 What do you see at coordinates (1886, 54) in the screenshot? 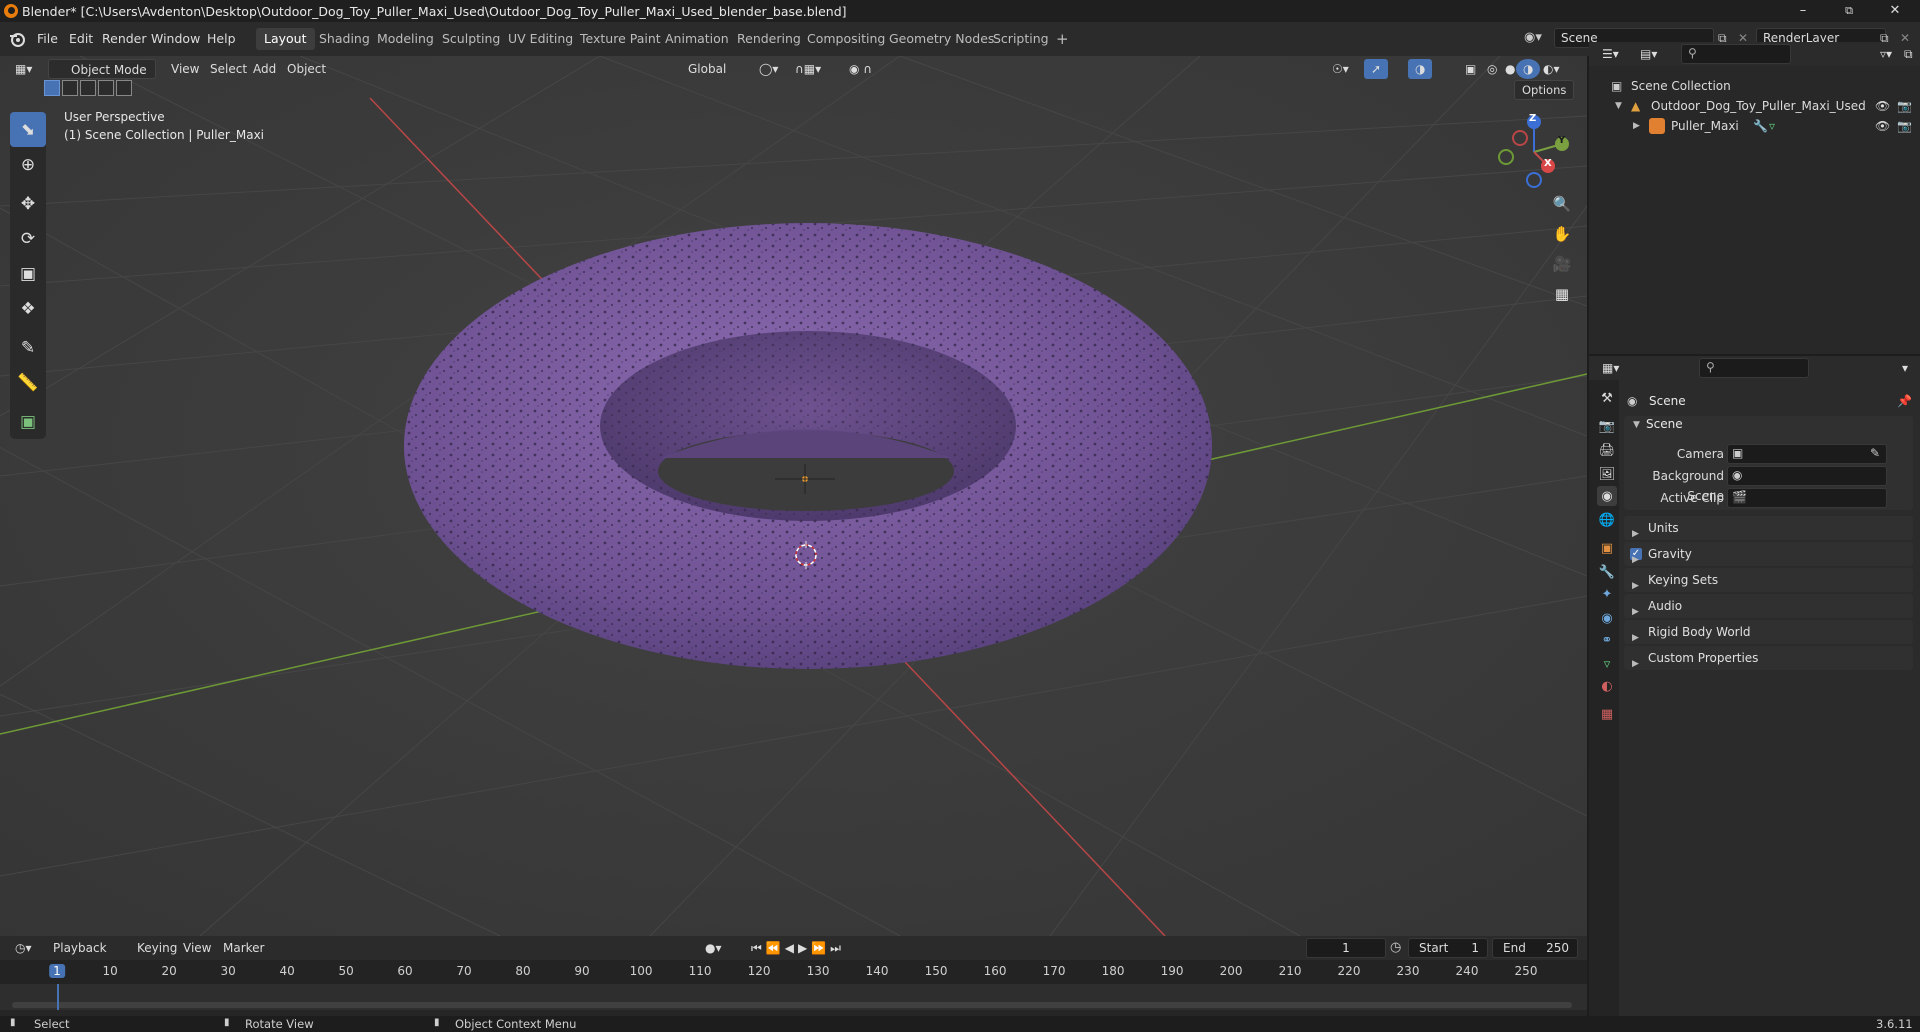
I see `filter-icon: ▿▾` at bounding box center [1886, 54].